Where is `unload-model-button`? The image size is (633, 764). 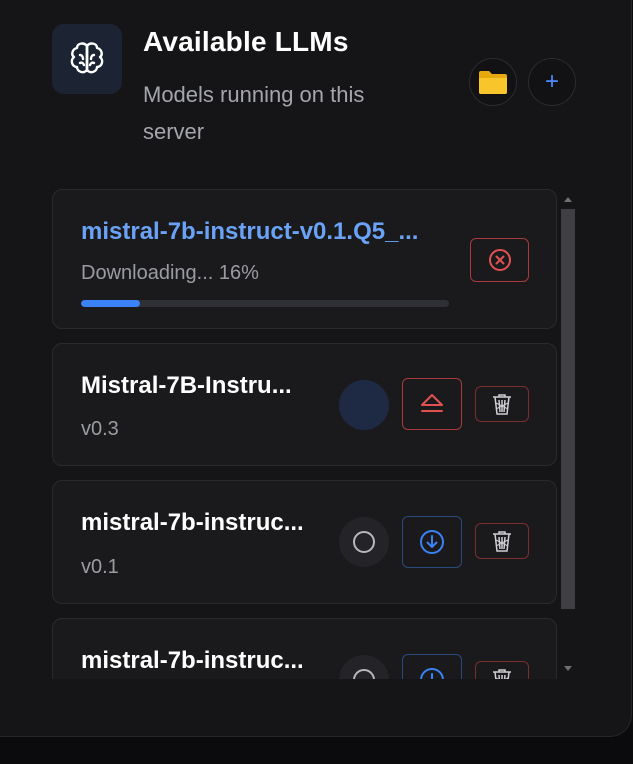
unload-model-button is located at coordinates (432, 404).